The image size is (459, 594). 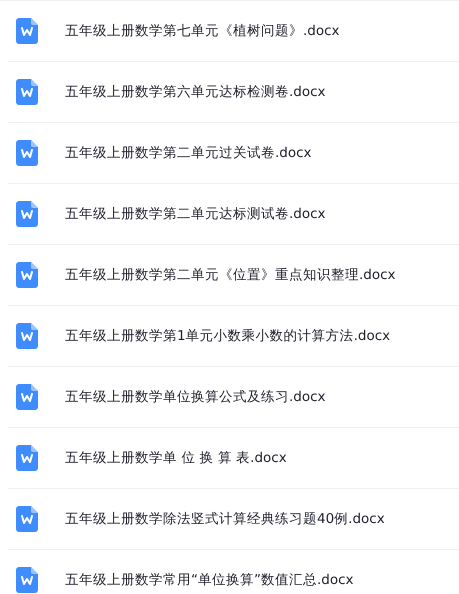 What do you see at coordinates (188, 153) in the screenshot?
I see `file-name: 五年级上册数学第二单元过关试卷.docx` at bounding box center [188, 153].